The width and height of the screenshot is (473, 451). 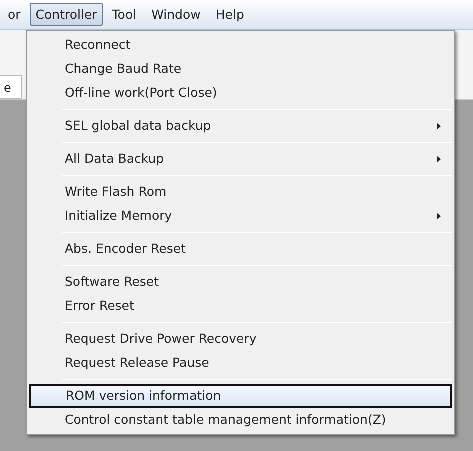 What do you see at coordinates (240, 192) in the screenshot?
I see `menu-item: Write Flash Rom` at bounding box center [240, 192].